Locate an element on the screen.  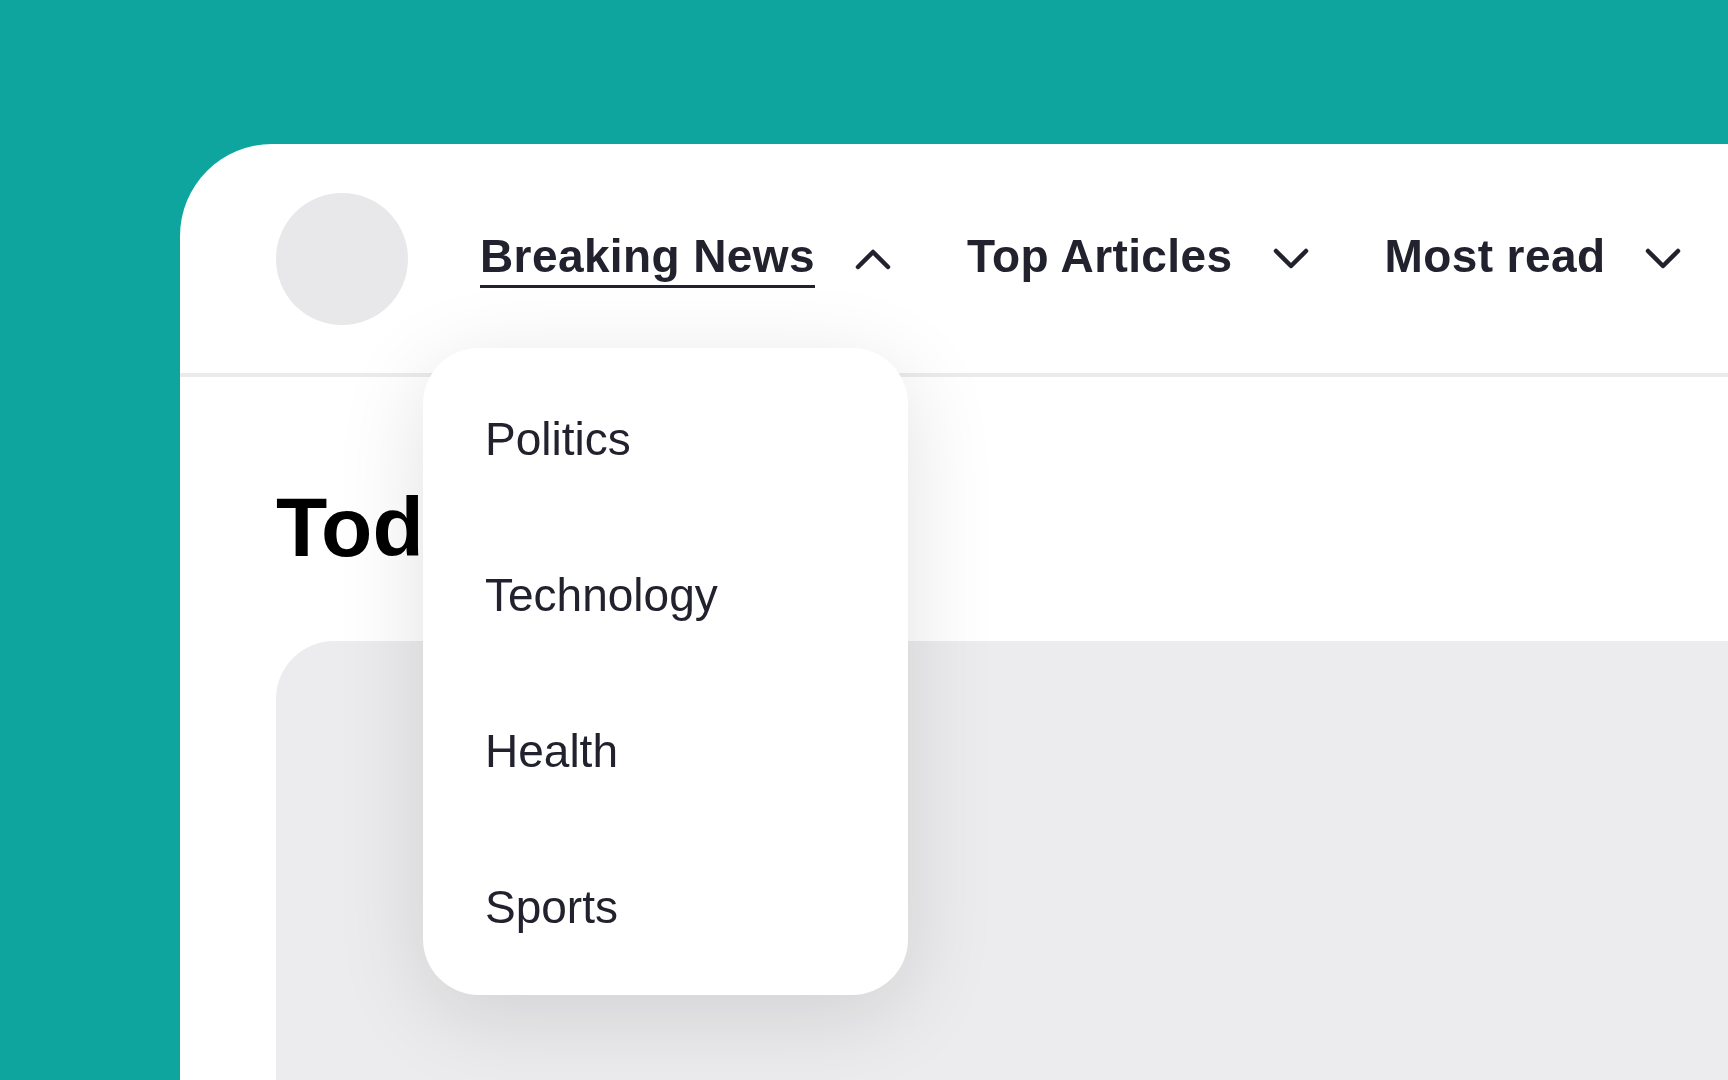
menu-item: Sports is located at coordinates (665, 907).